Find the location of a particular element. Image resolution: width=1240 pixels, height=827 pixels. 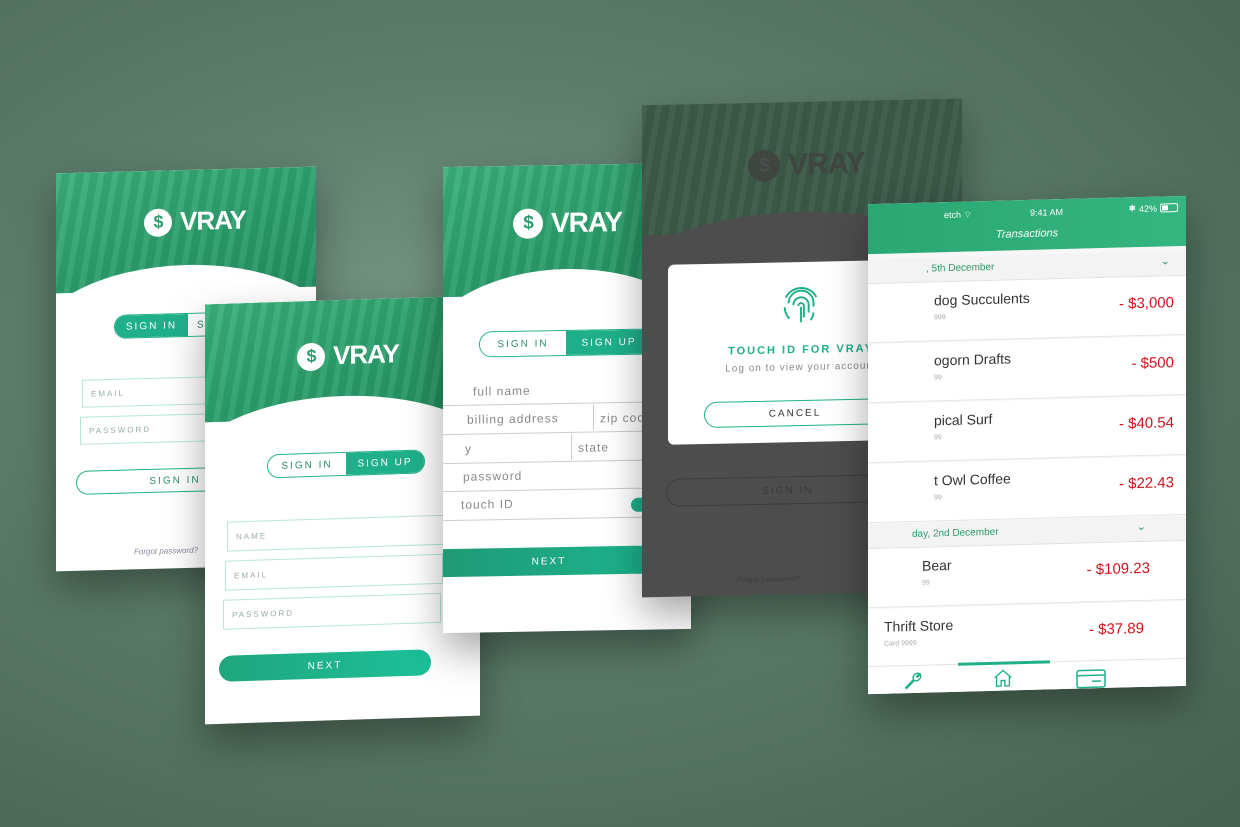

card-number: Card 9999 is located at coordinates (900, 643).